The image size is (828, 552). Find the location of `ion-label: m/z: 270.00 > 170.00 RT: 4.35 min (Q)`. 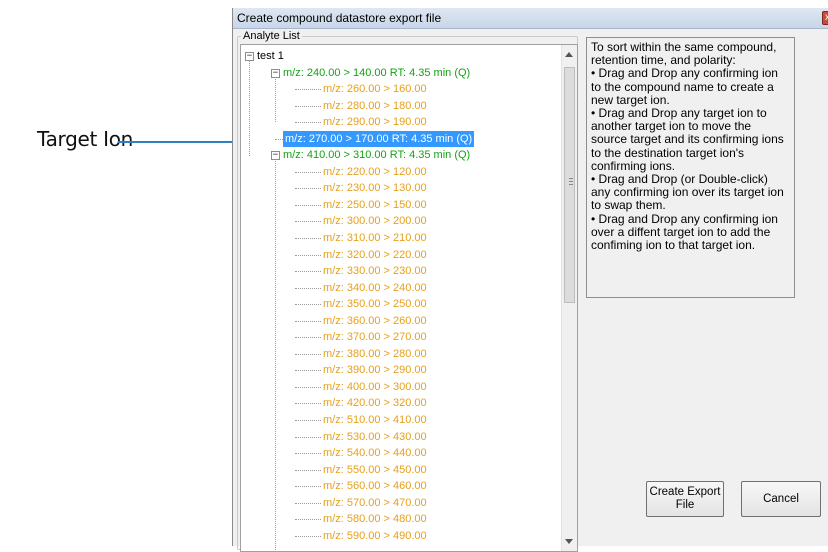

ion-label: m/z: 270.00 > 170.00 RT: 4.35 min (Q) is located at coordinates (379, 138).